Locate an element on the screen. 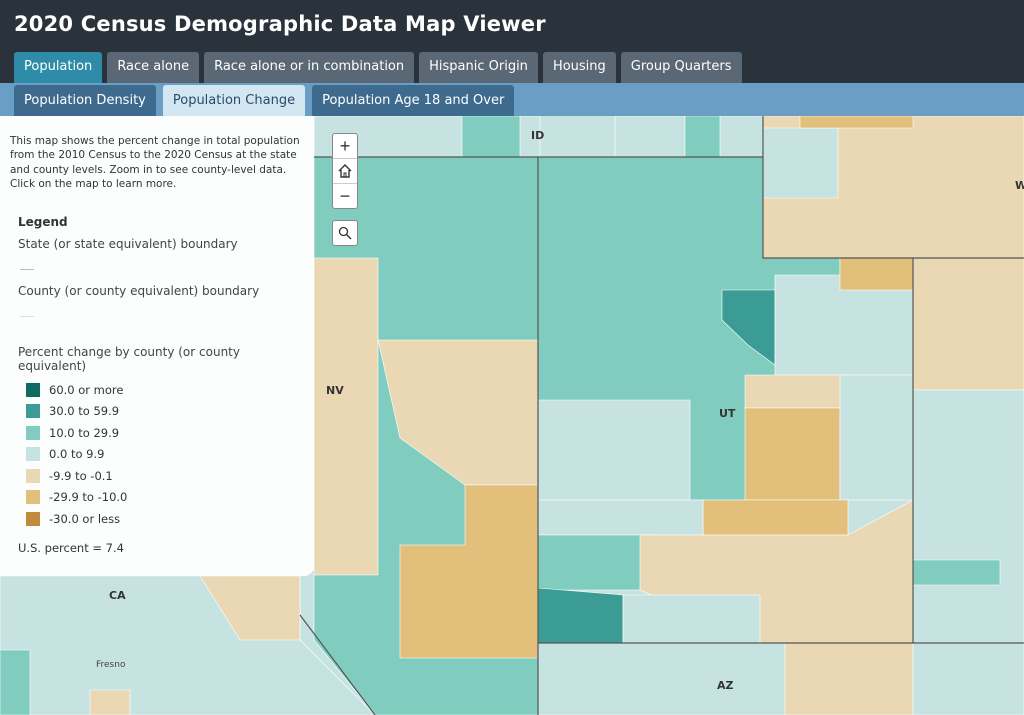  tab-group-quarters: Group Quarters is located at coordinates (681, 67).